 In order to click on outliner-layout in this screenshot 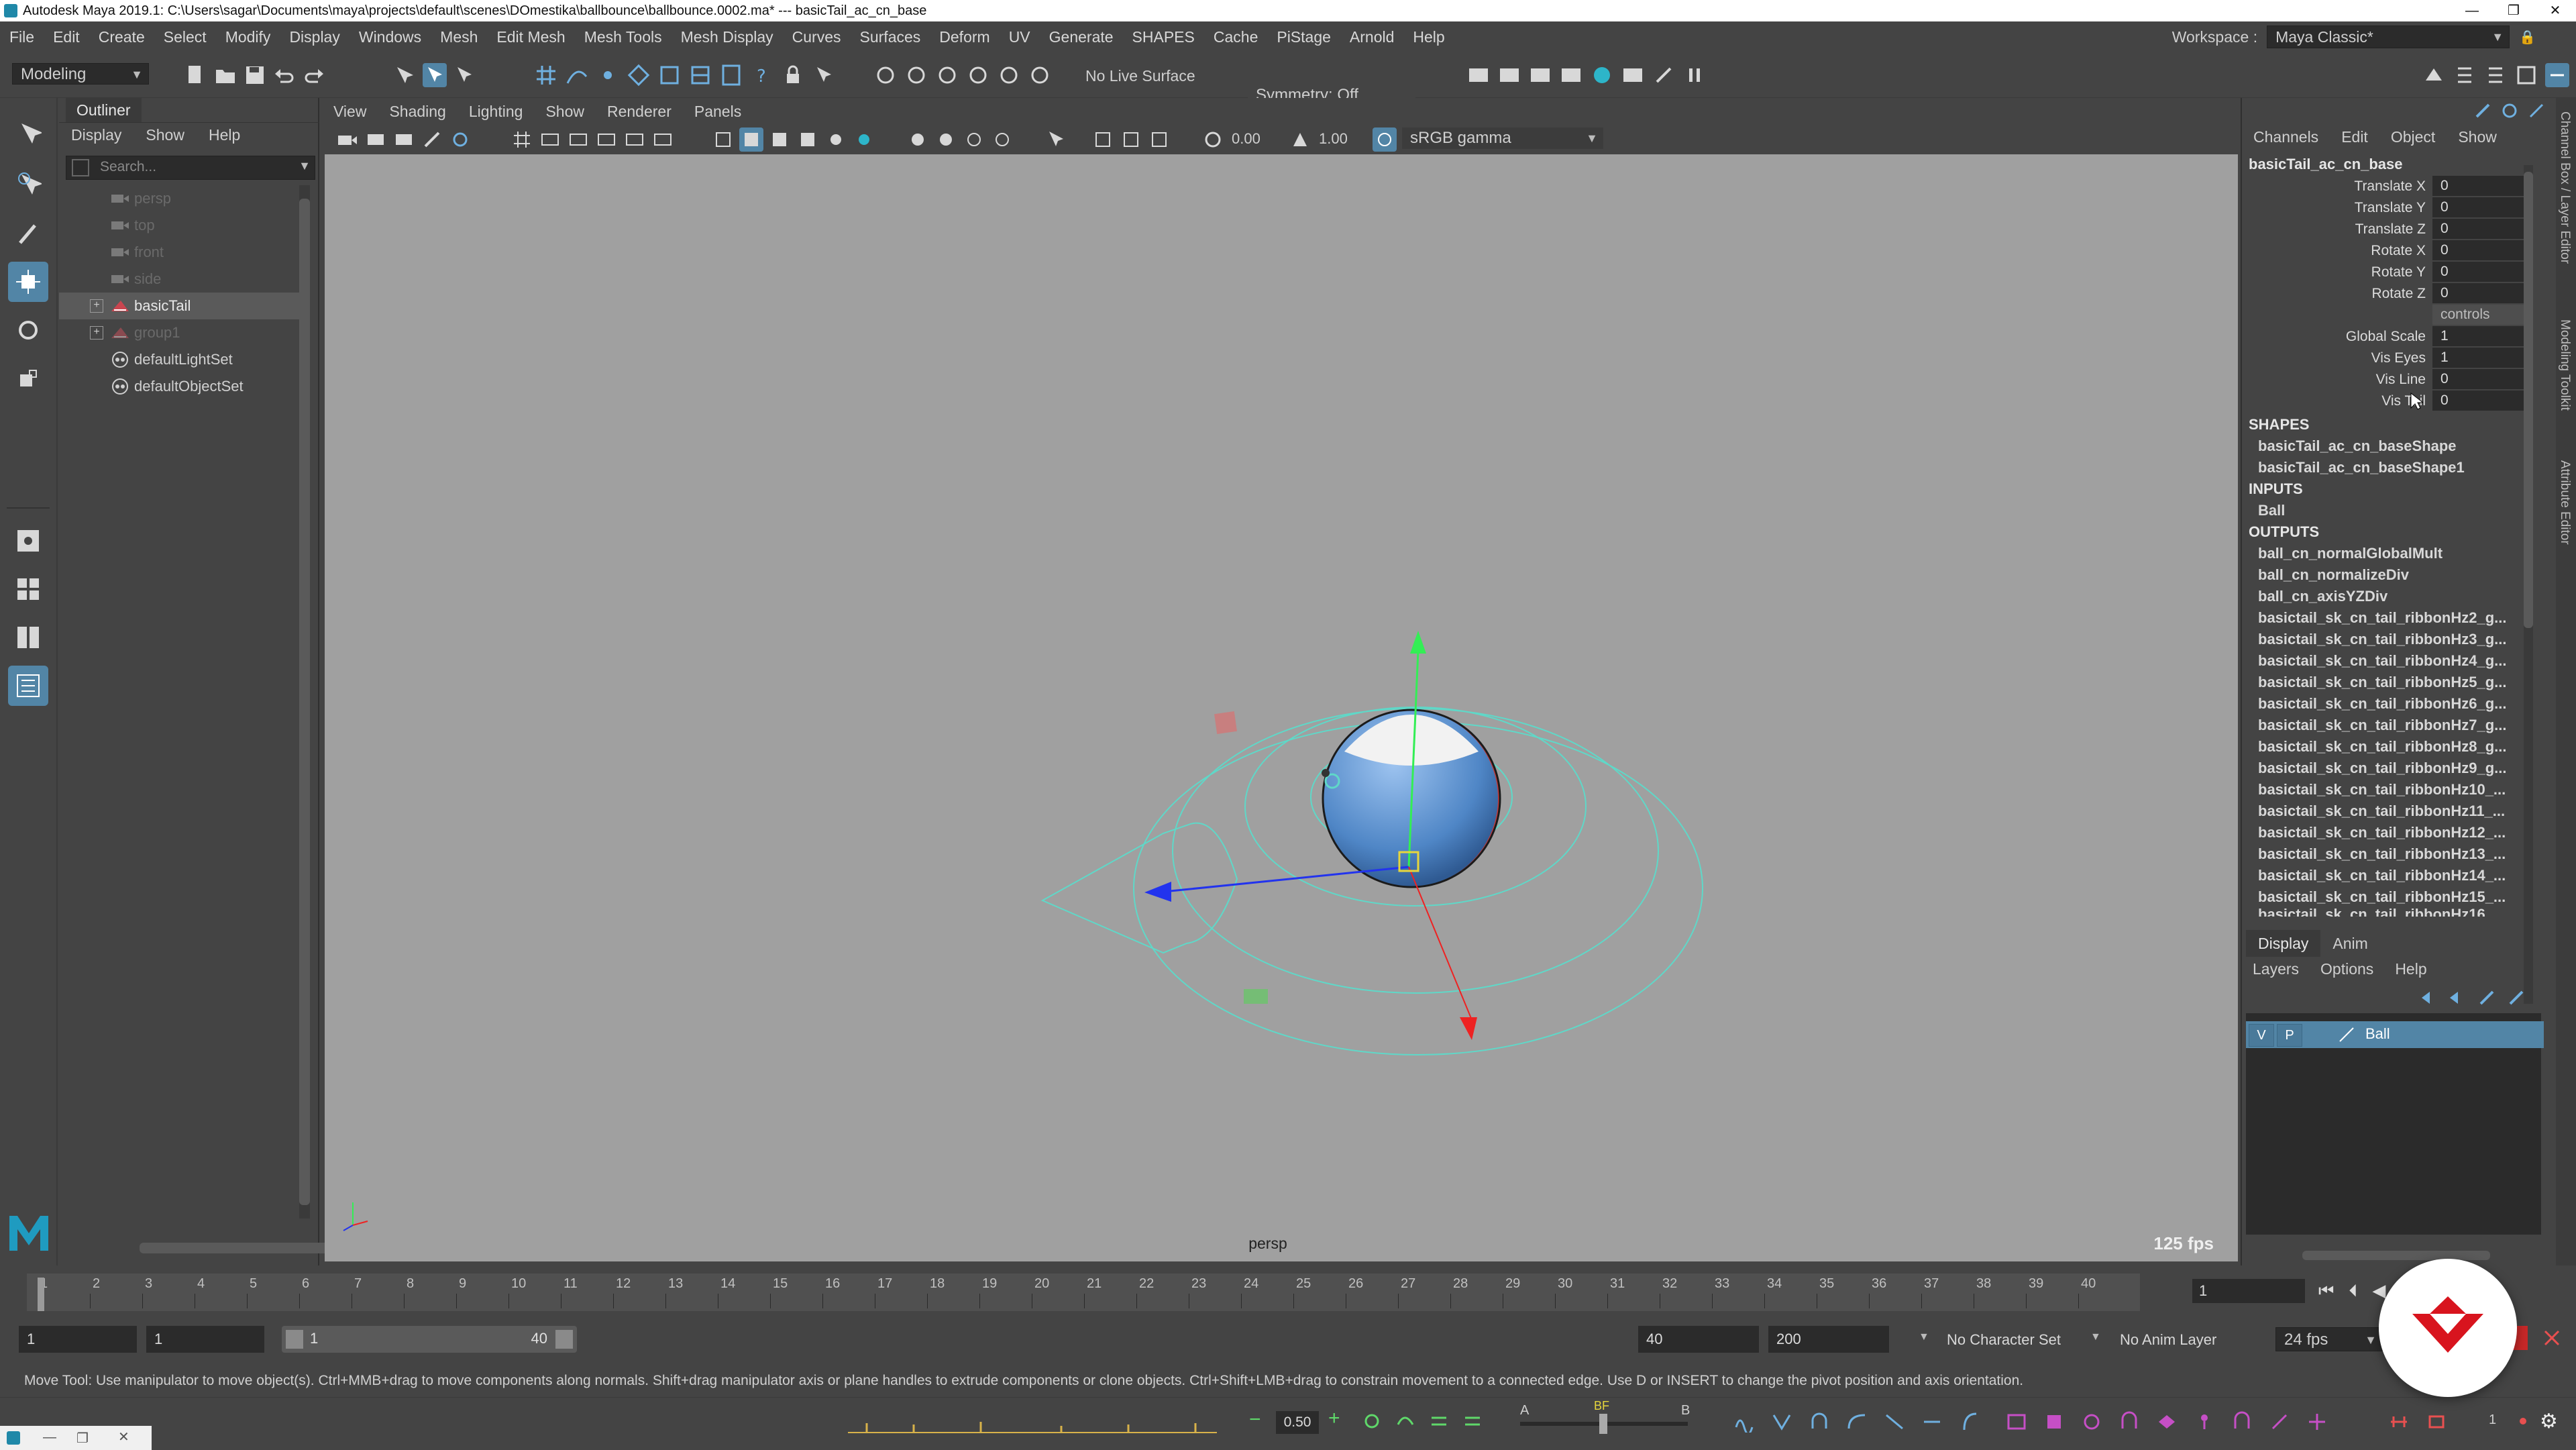, I will do `click(28, 686)`.